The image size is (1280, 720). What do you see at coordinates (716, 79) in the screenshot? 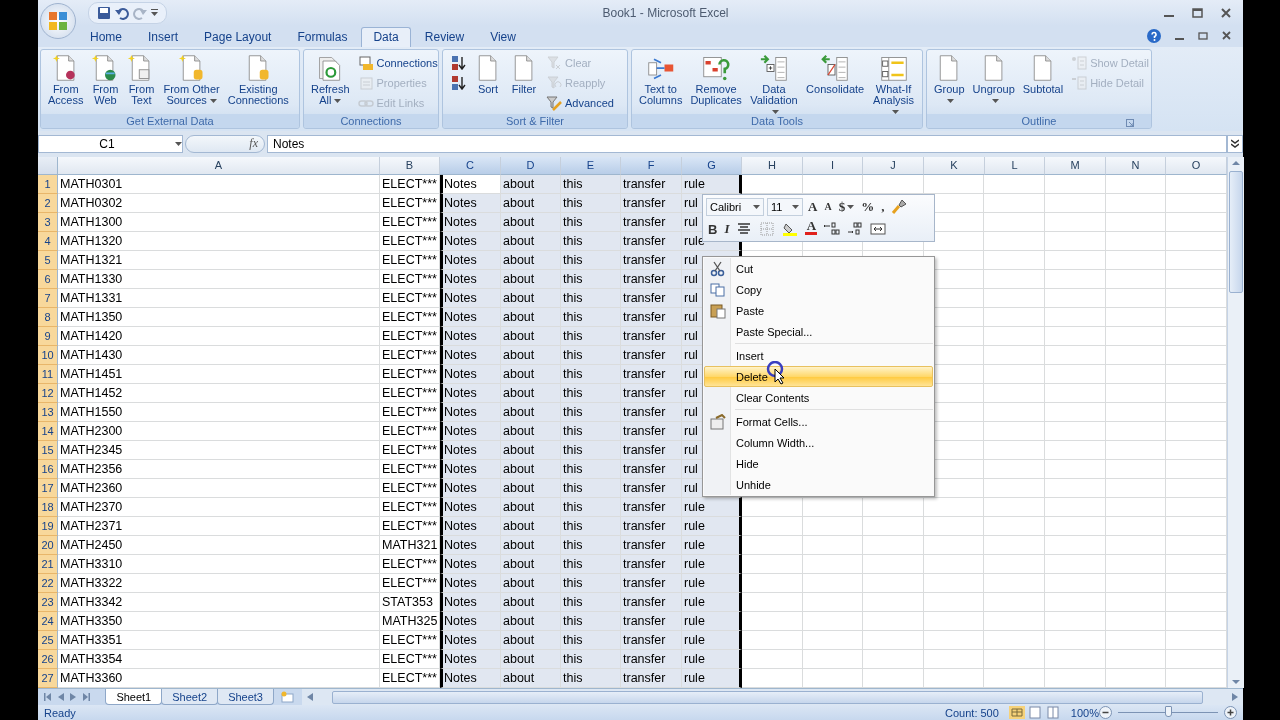
I see `ribbon-button: Remove Duplicates` at bounding box center [716, 79].